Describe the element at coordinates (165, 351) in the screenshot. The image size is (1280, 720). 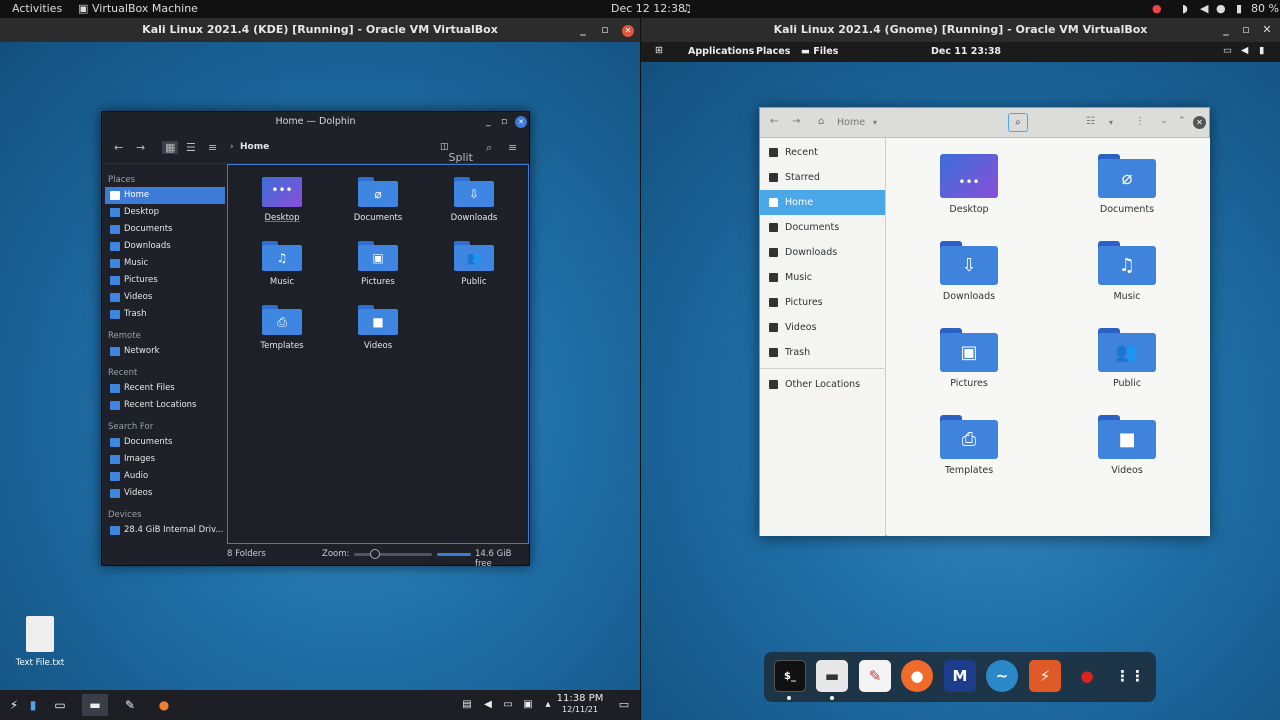
I see `places-item: Network` at that location.